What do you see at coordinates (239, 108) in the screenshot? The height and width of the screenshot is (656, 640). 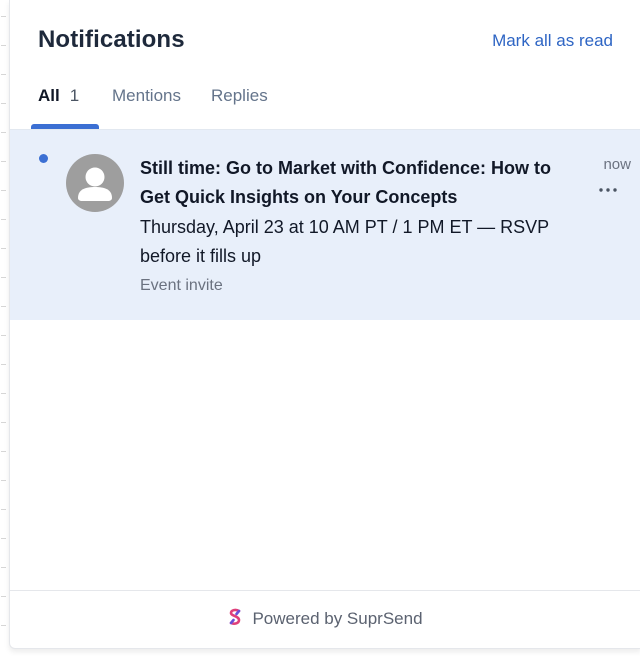 I see `tab-replies: Replies` at bounding box center [239, 108].